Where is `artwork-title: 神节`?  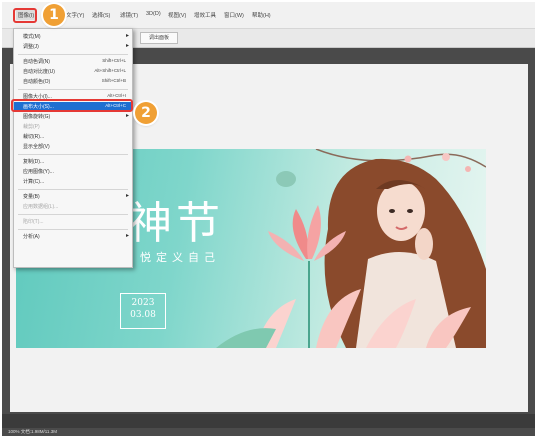 artwork-title: 神节 is located at coordinates (176, 223).